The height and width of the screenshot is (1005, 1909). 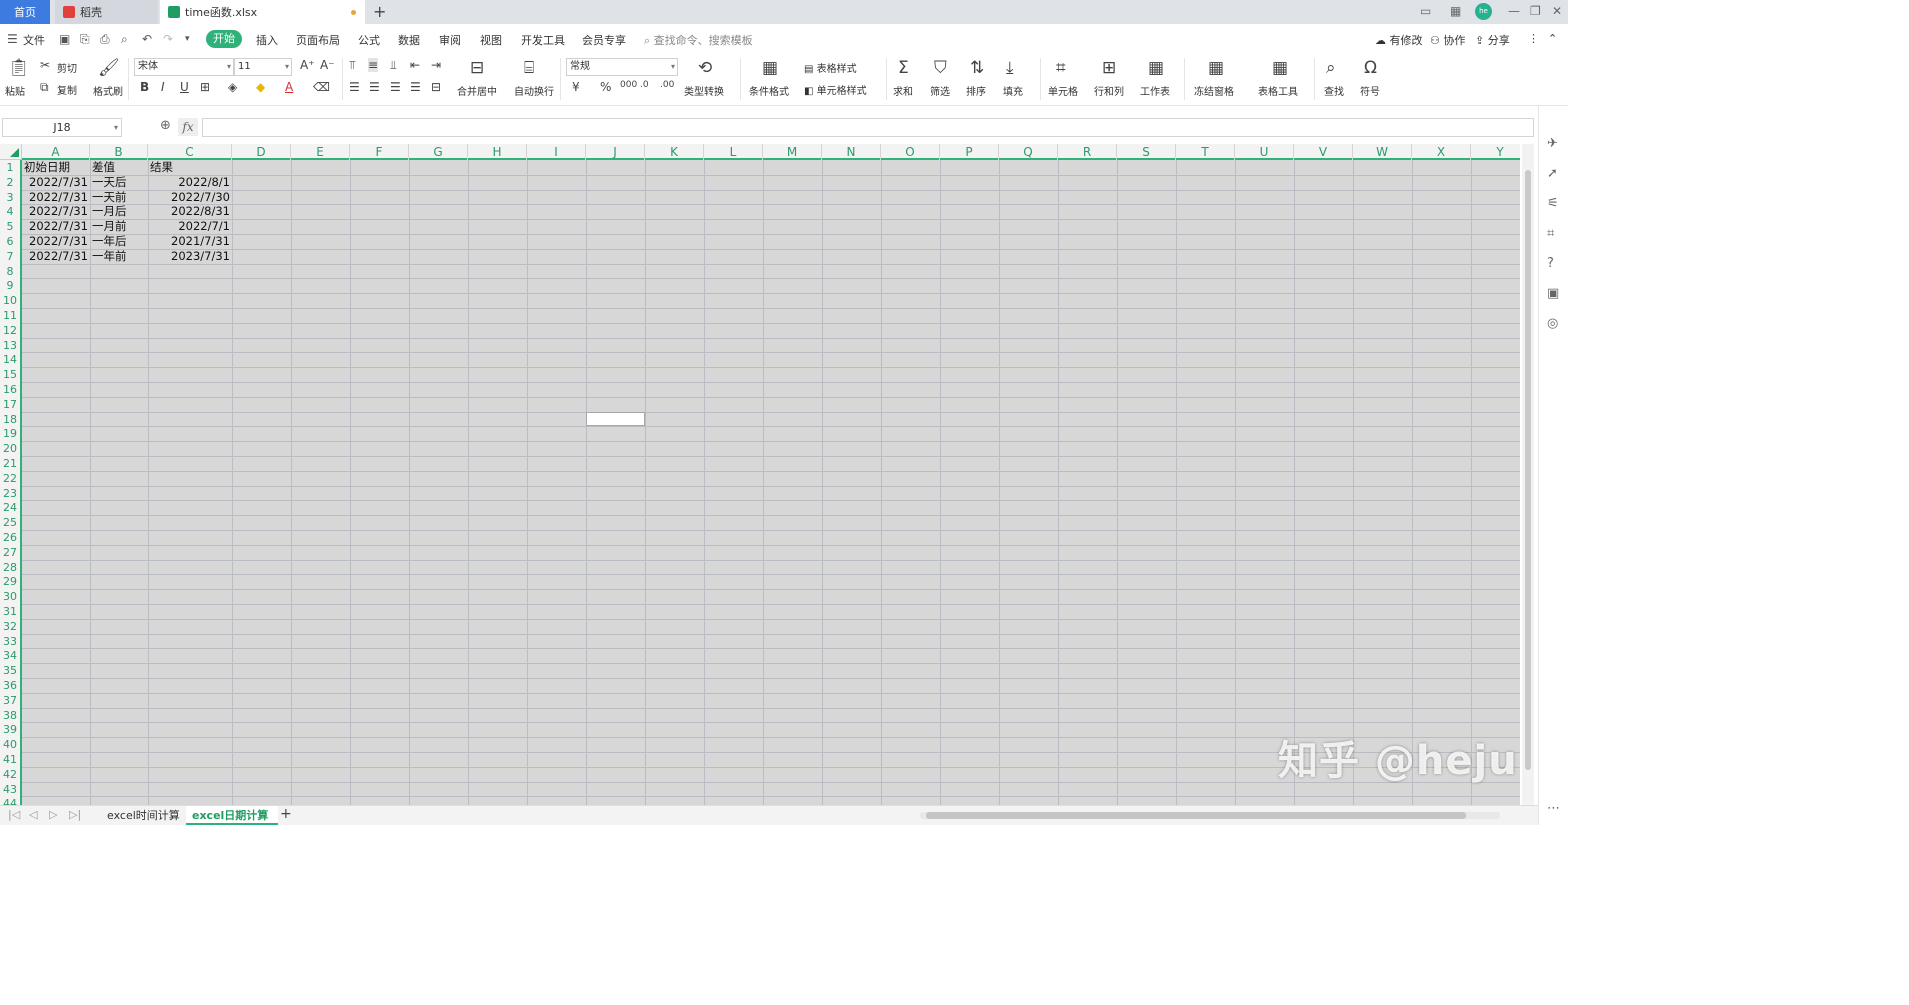 What do you see at coordinates (436, 87) in the screenshot?
I see `distributed-icon: ⊟` at bounding box center [436, 87].